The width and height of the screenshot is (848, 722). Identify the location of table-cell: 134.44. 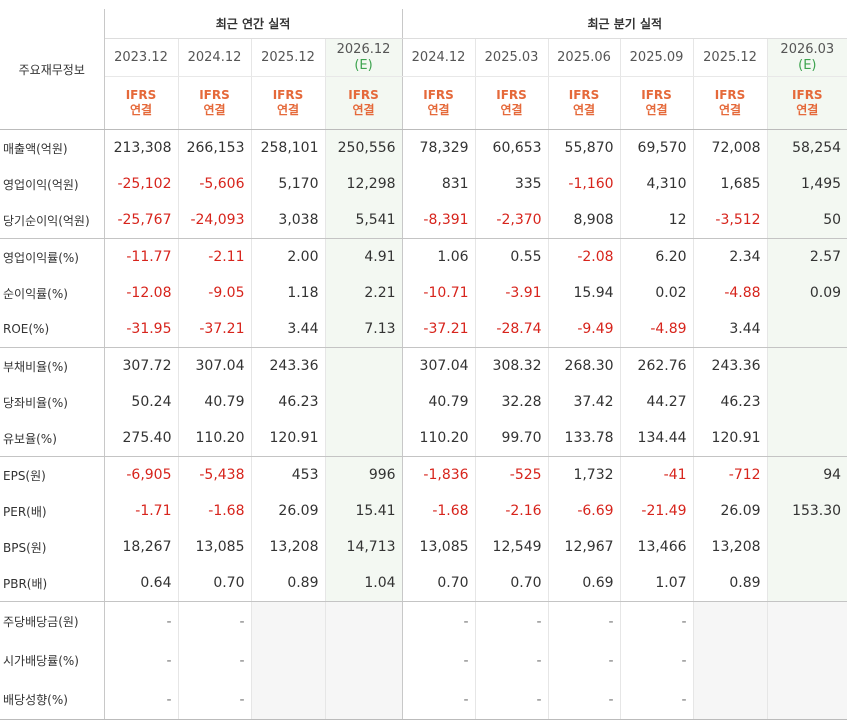
(656, 438).